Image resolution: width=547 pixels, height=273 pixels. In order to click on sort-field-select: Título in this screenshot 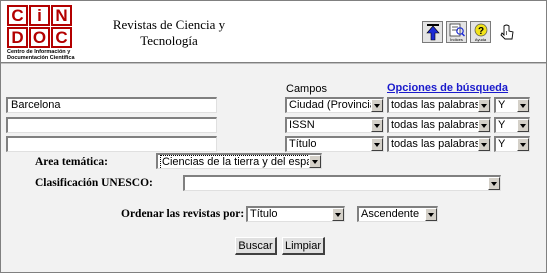, I will do `click(295, 214)`.